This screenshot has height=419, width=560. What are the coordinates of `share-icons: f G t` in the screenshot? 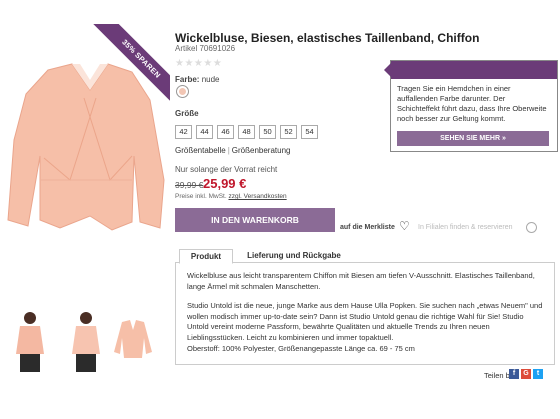 It's located at (526, 374).